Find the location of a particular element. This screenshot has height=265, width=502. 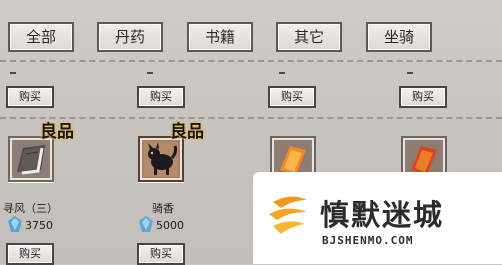

orange-talisman-icon is located at coordinates (293, 159).